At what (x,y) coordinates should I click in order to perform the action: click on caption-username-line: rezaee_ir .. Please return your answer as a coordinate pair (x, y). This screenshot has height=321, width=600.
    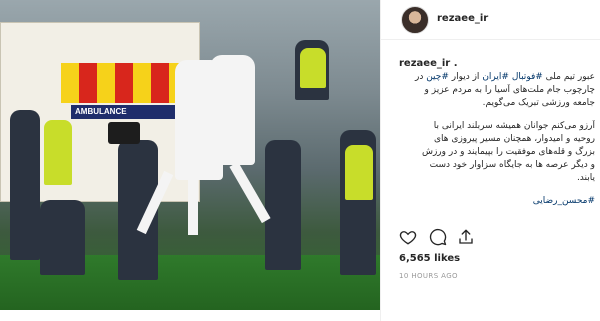
    Looking at the image, I should click on (497, 63).